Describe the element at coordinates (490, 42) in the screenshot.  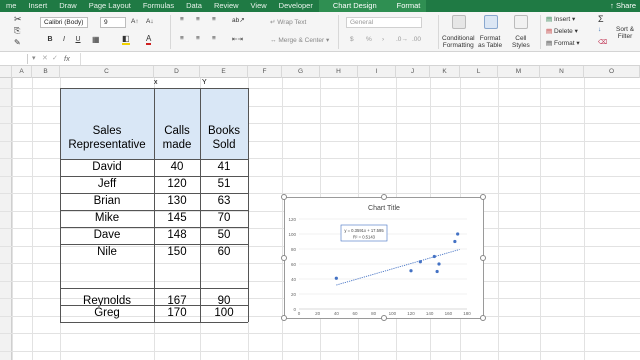
I see `format-as-table-button: Format as Table` at that location.